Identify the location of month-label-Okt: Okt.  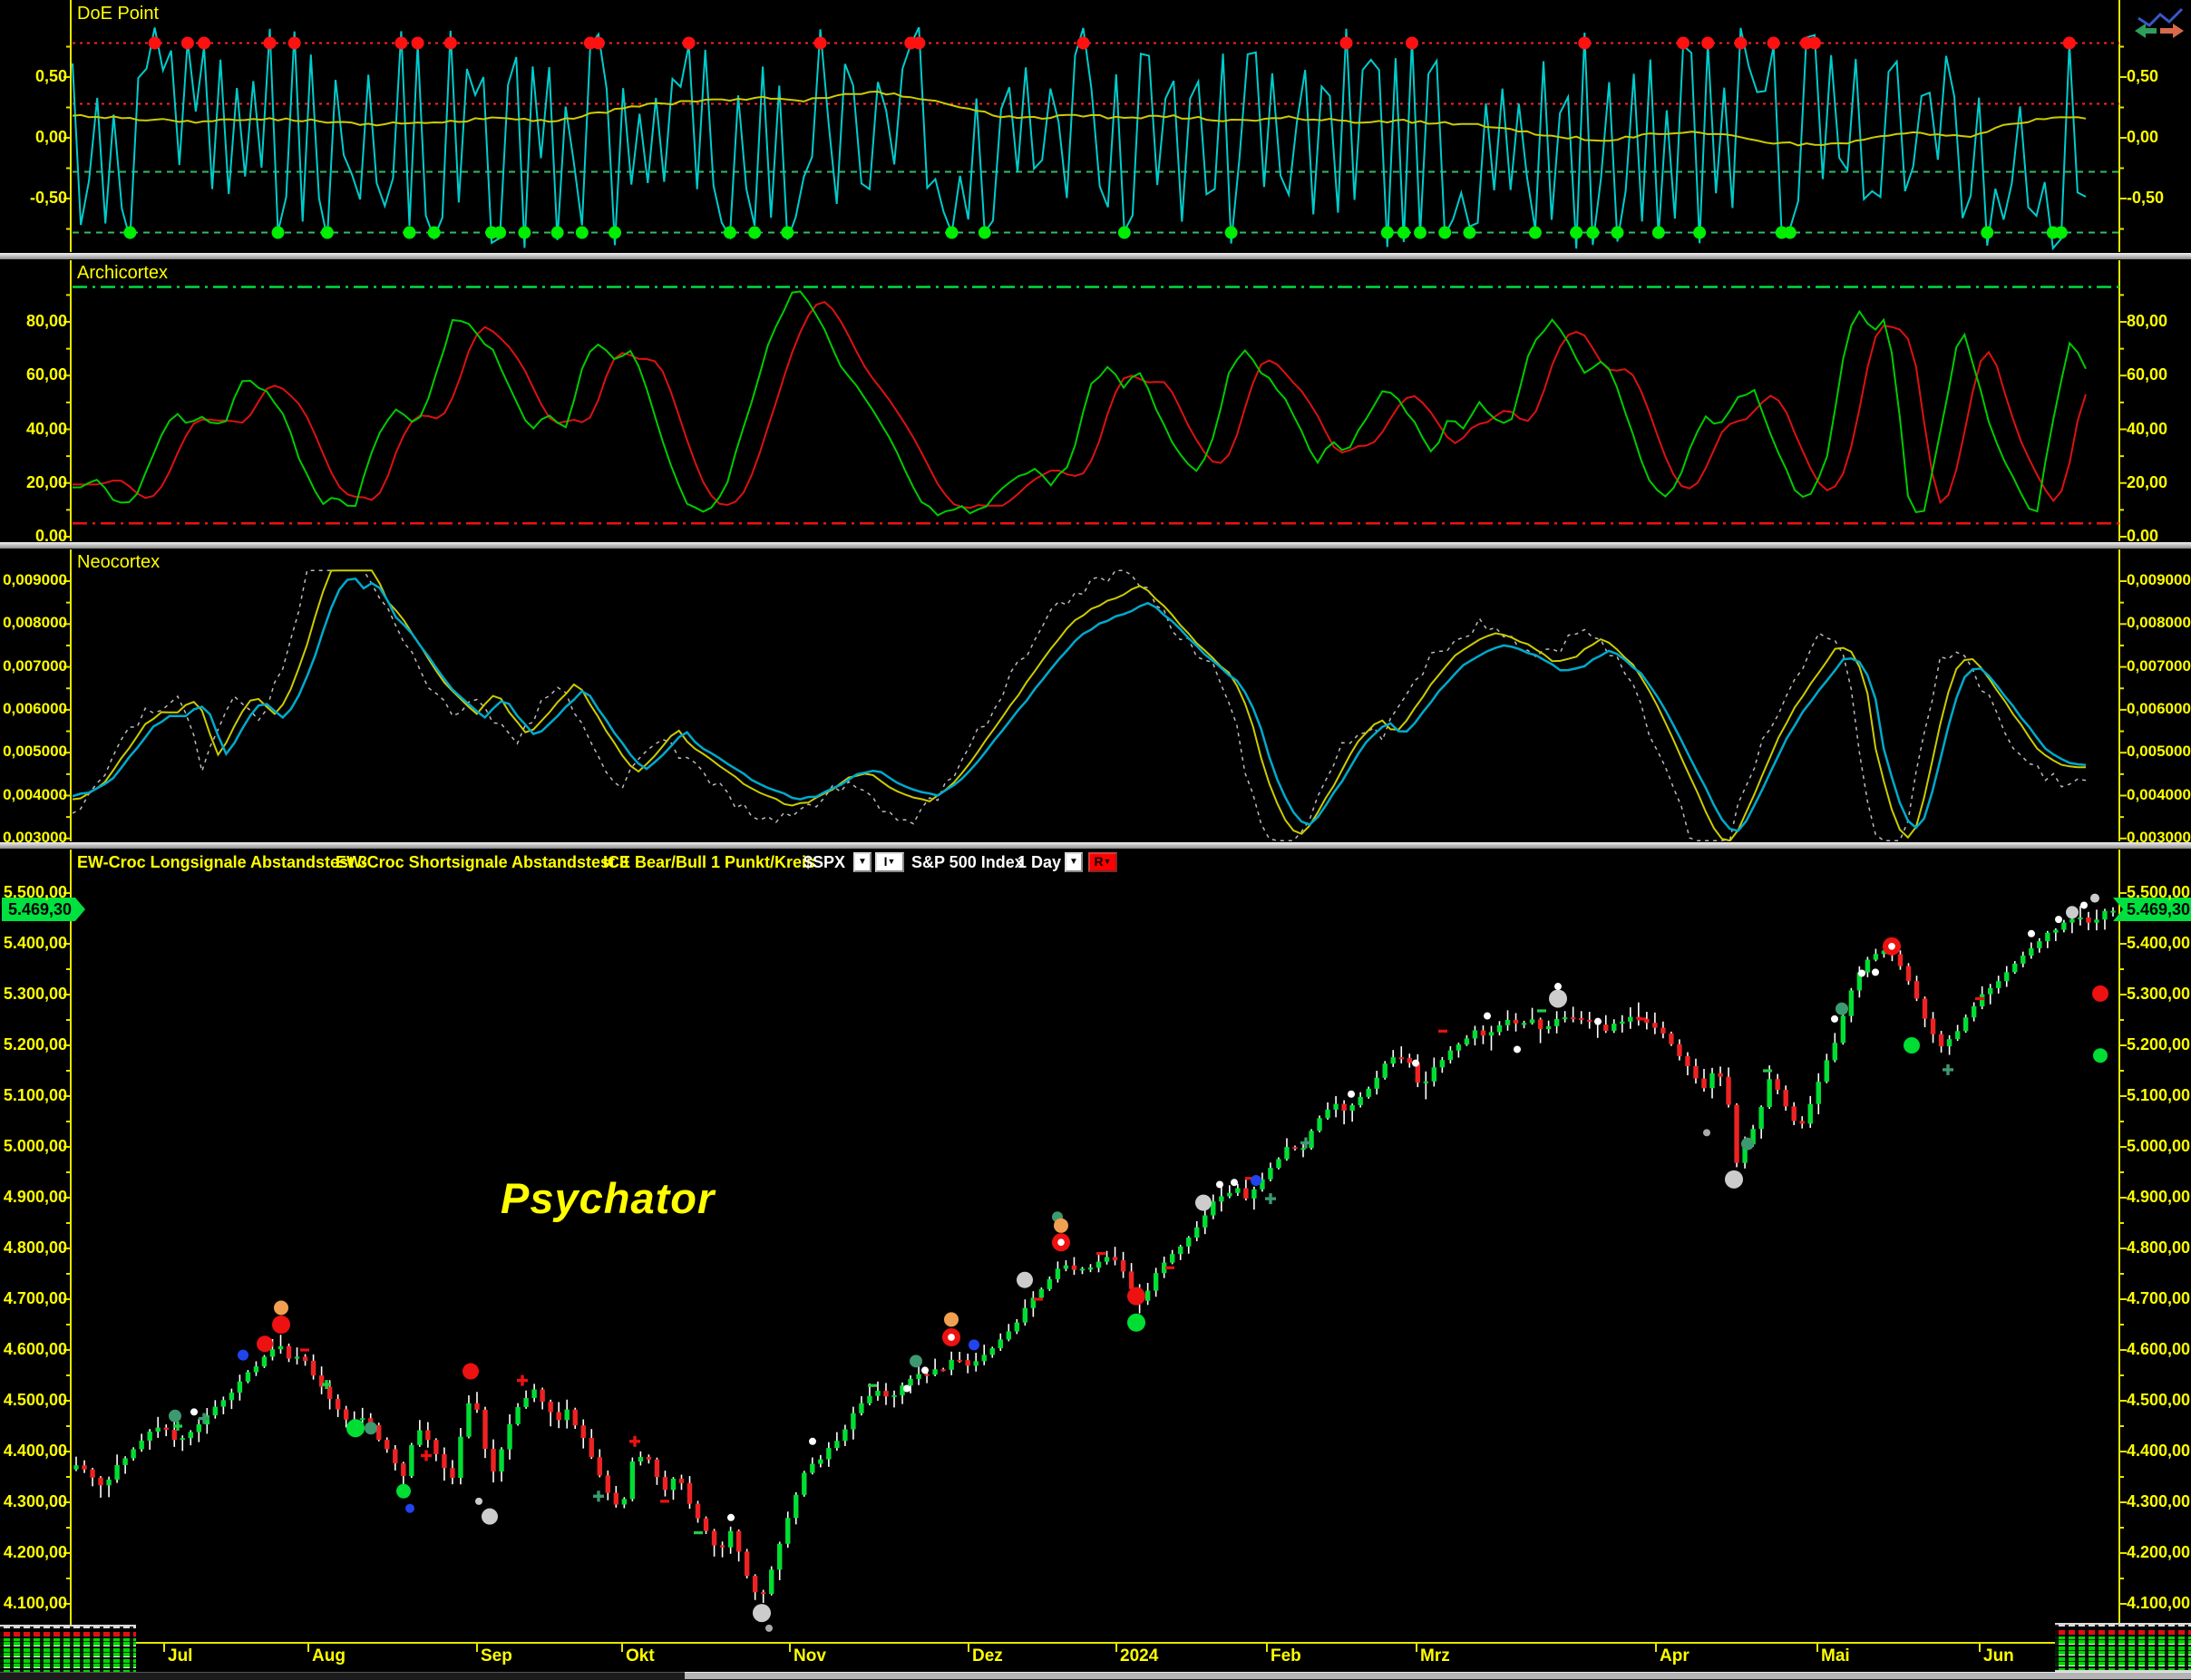
(640, 1655).